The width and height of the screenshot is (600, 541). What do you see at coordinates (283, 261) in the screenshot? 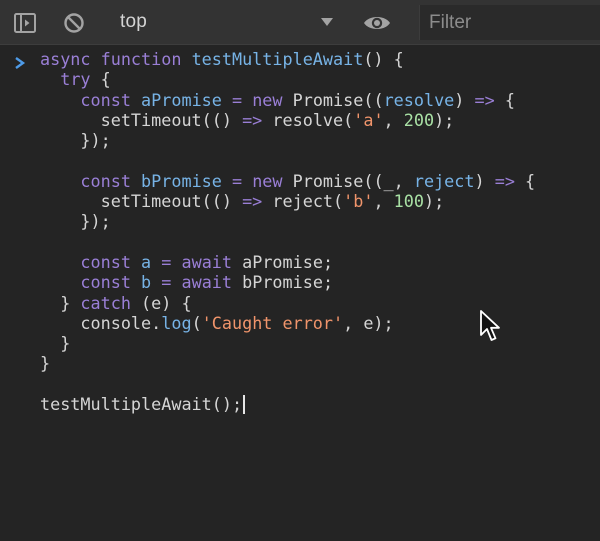
I see `code-token: aPromise;` at bounding box center [283, 261].